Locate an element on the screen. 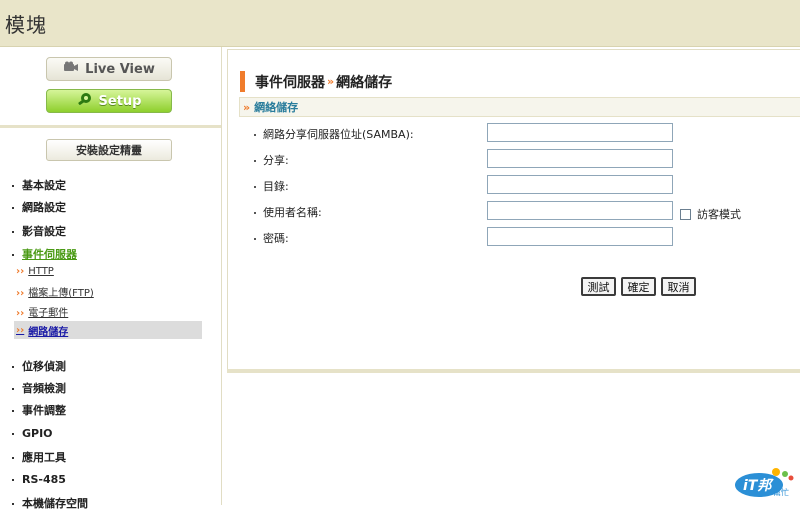 Image resolution: width=800 pixels, height=511 pixels. logo-text: iT邦 is located at coordinates (758, 485).